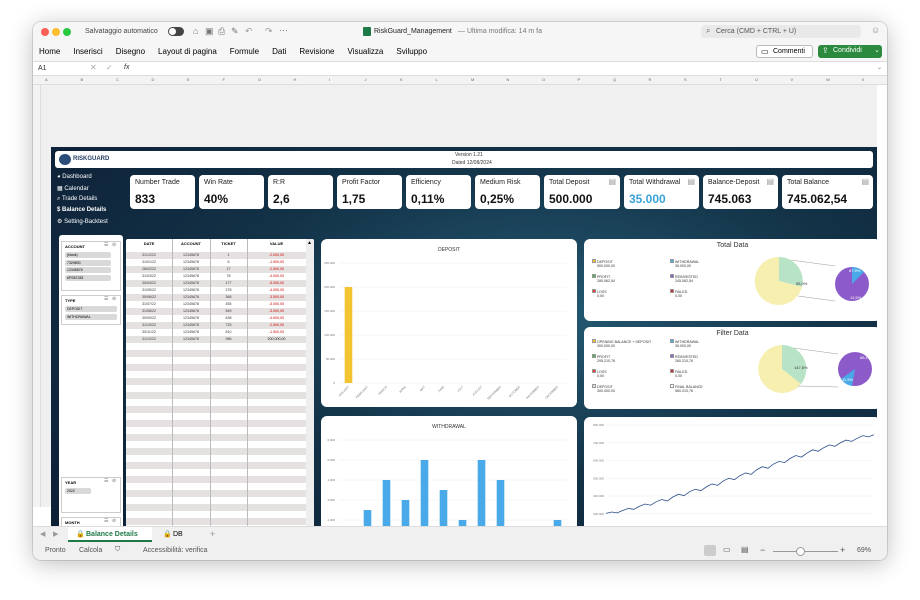  I want to click on column-header: G, so click(259, 79).